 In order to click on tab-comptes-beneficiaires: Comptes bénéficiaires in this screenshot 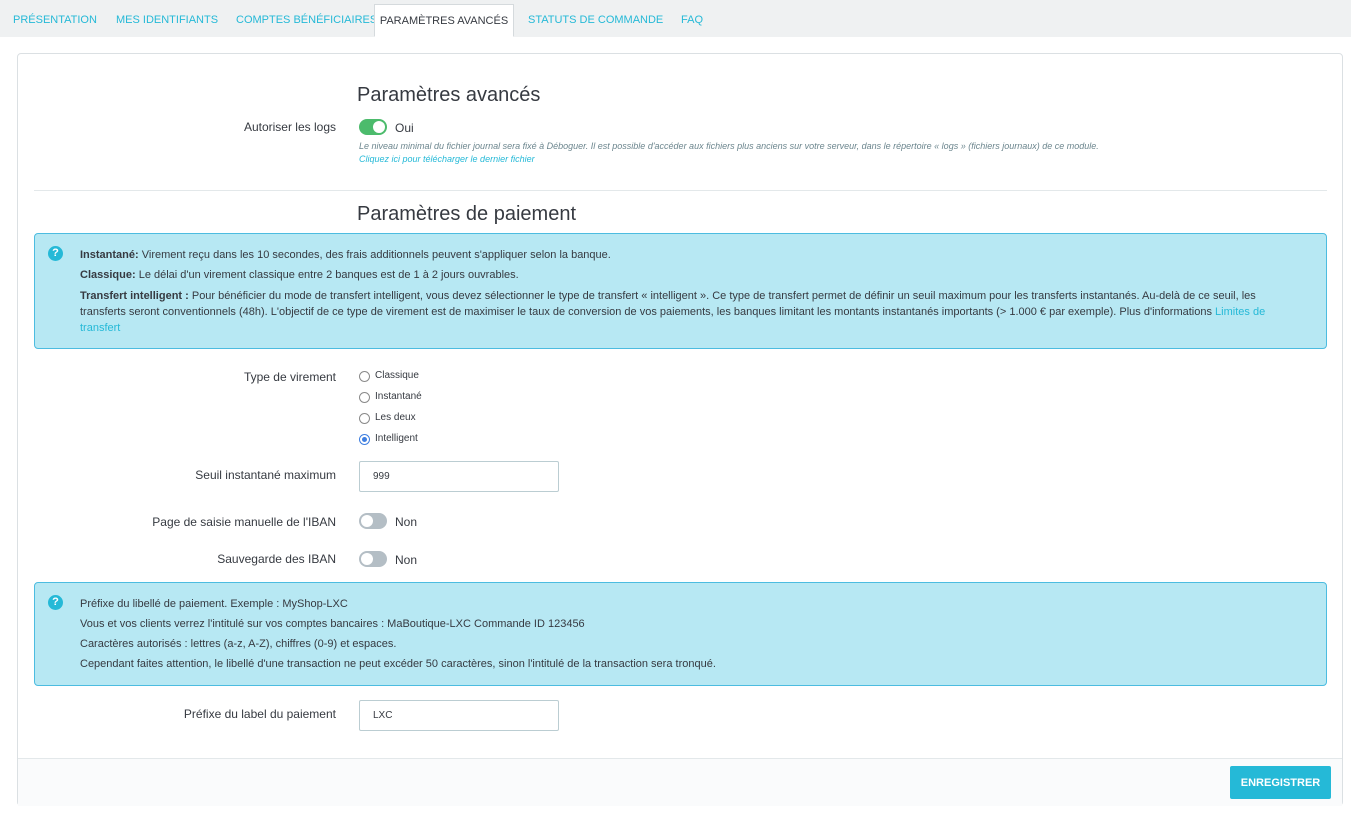, I will do `click(306, 20)`.